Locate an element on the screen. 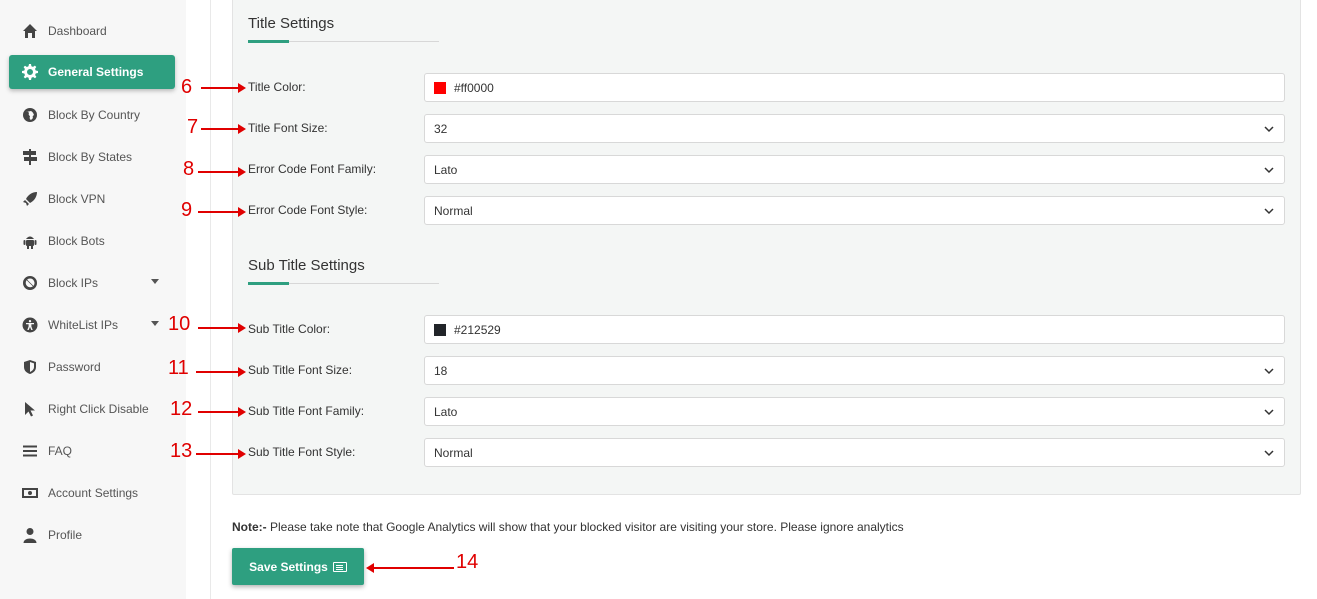  sidebar-item-block-vpn: Block VPN is located at coordinates (92, 199).